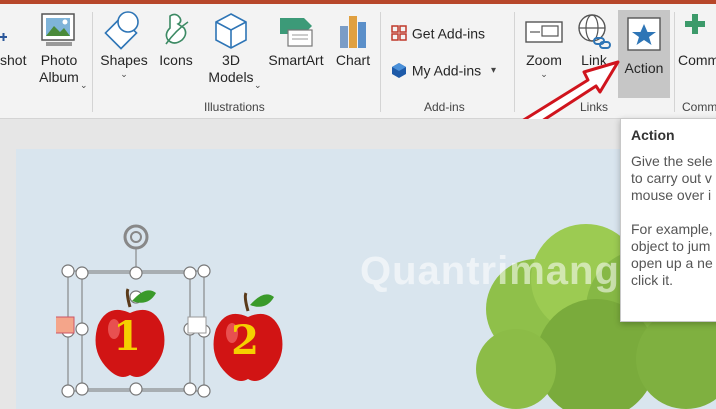 Image resolution: width=716 pixels, height=409 pixels. Describe the element at coordinates (296, 32) in the screenshot. I see `smartart-icon` at that location.